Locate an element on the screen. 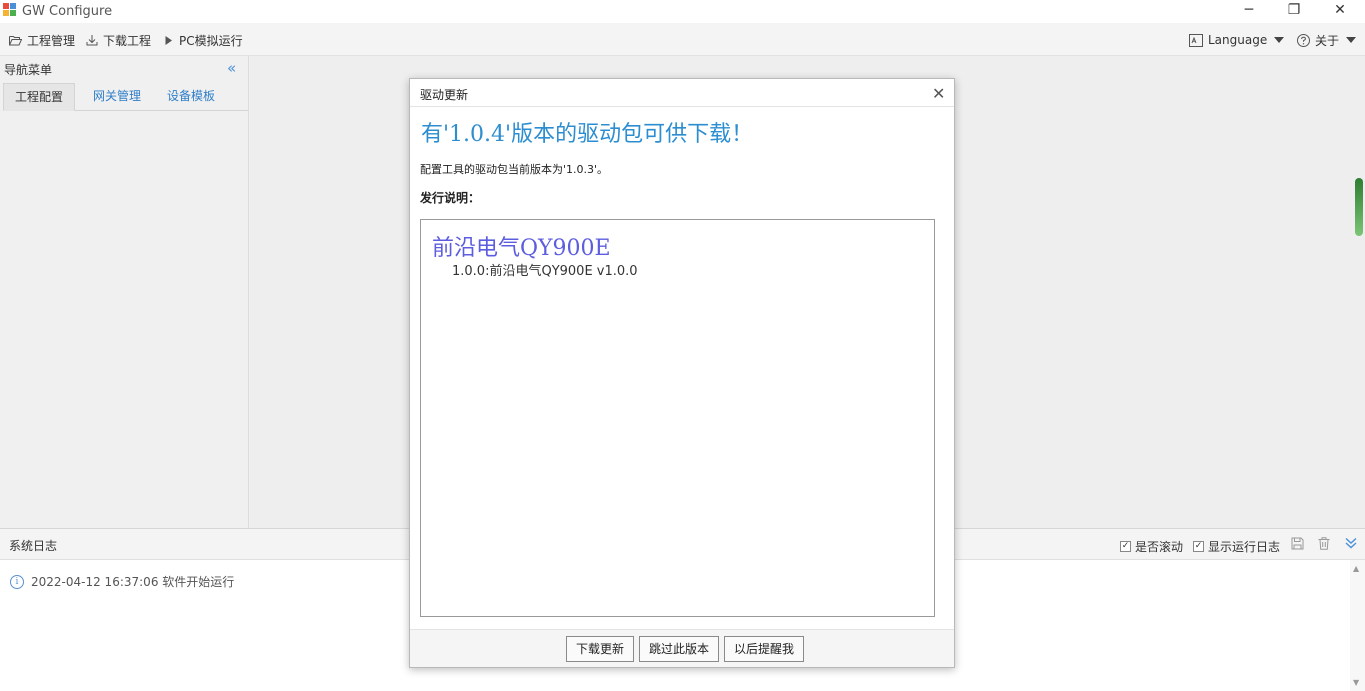  navigation-sidebar: 导航菜单 « 工程配置 网关管理 设备模板 is located at coordinates (124, 292).